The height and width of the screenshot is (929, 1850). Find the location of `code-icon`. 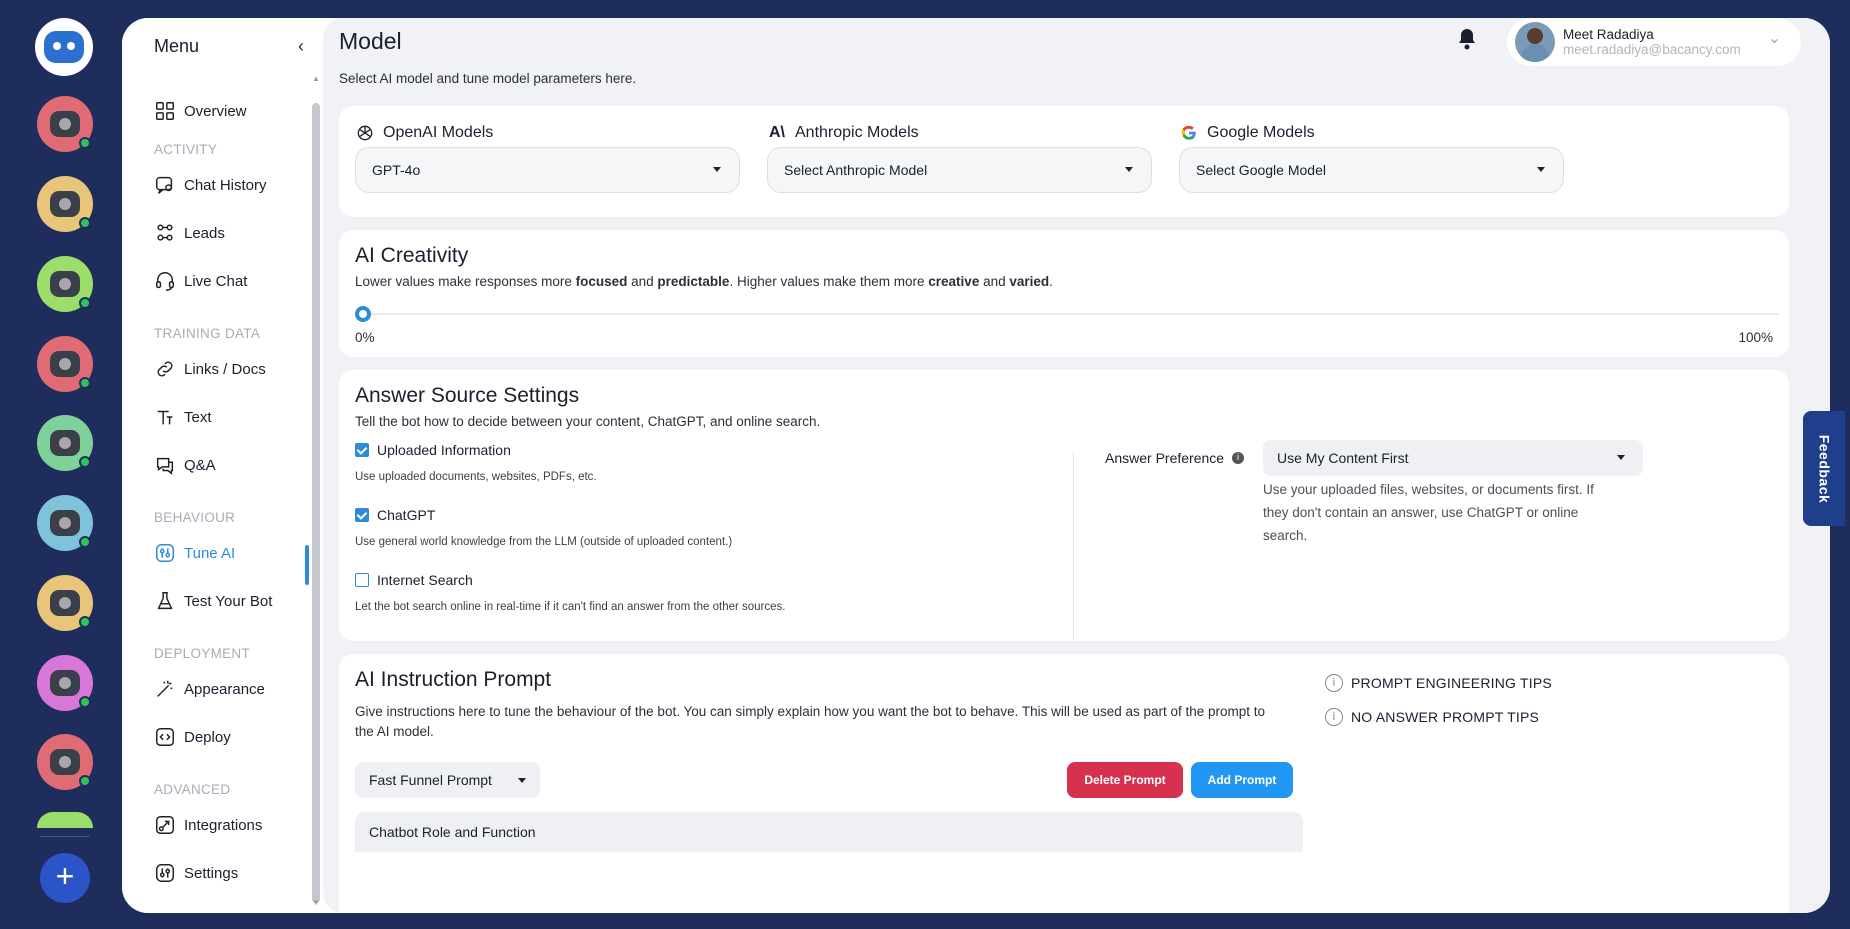

code-icon is located at coordinates (165, 737).